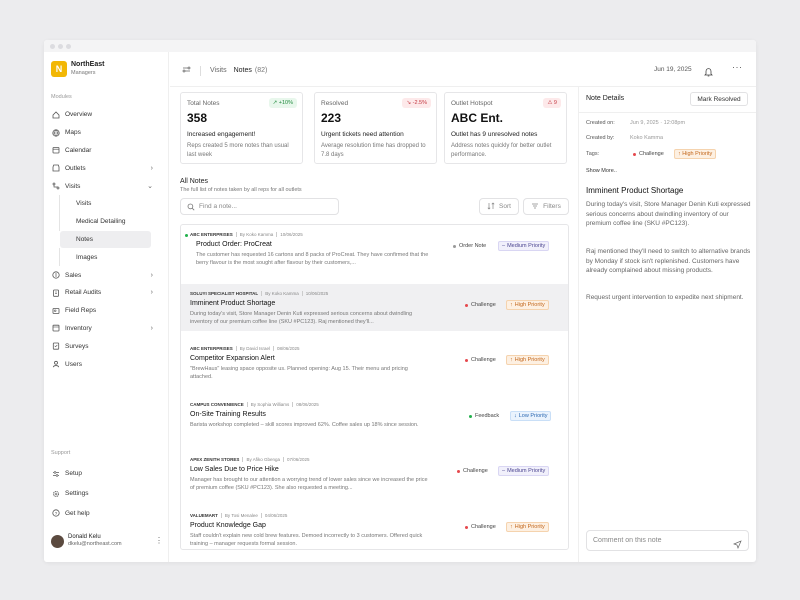 The image size is (800, 600). What do you see at coordinates (106, 346) in the screenshot?
I see `sidebar-item-surveys: Surveys` at bounding box center [106, 346].